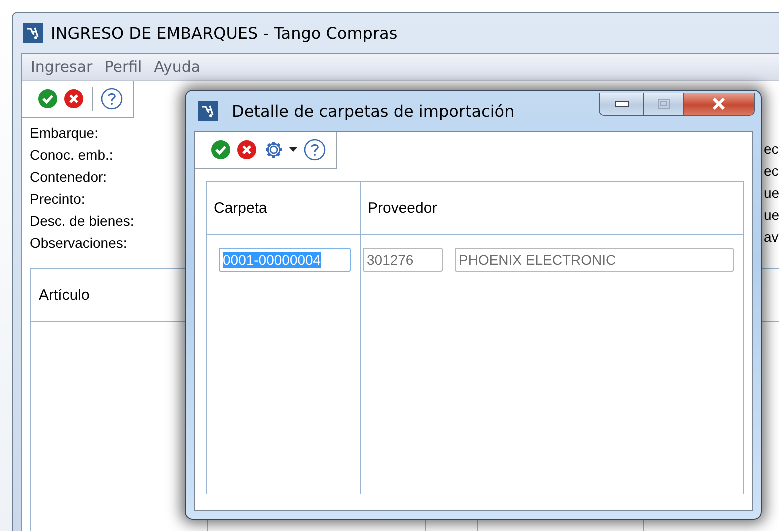 Image resolution: width=779 pixels, height=531 pixels. Describe the element at coordinates (293, 150) in the screenshot. I see `caret-icon` at that location.